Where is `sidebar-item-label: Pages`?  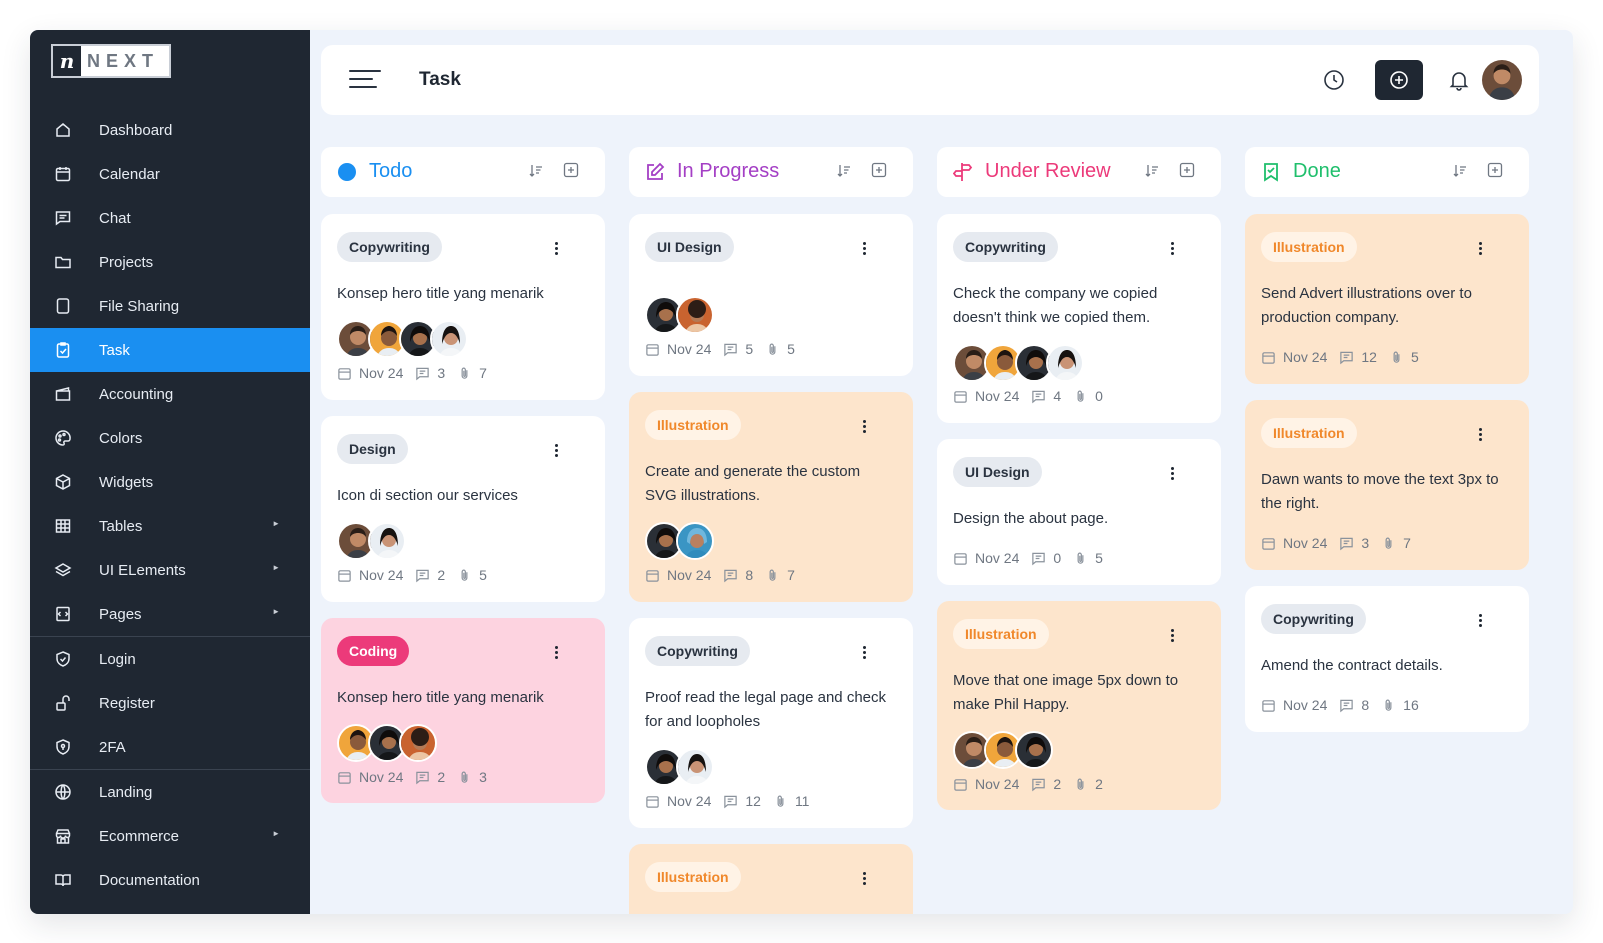
sidebar-item-label: Pages is located at coordinates (120, 614).